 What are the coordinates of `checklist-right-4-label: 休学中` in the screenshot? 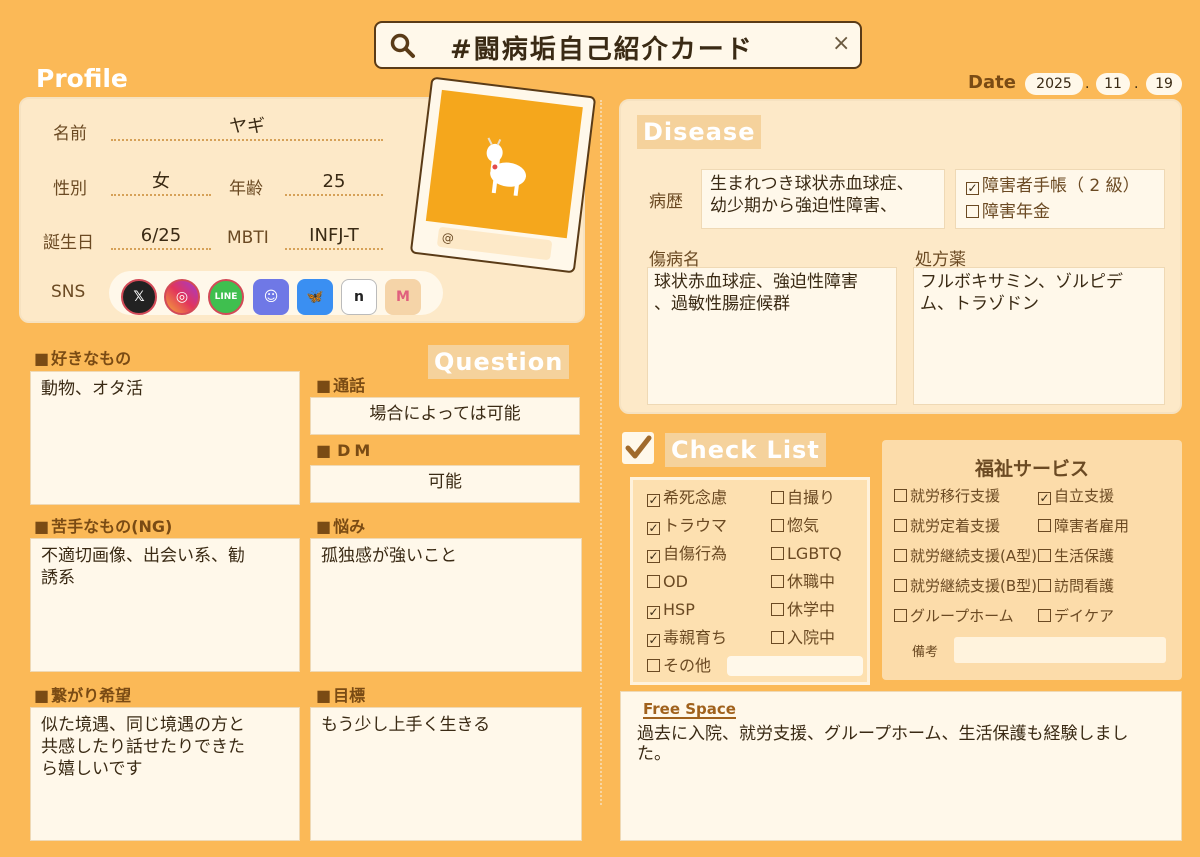 It's located at (811, 609).